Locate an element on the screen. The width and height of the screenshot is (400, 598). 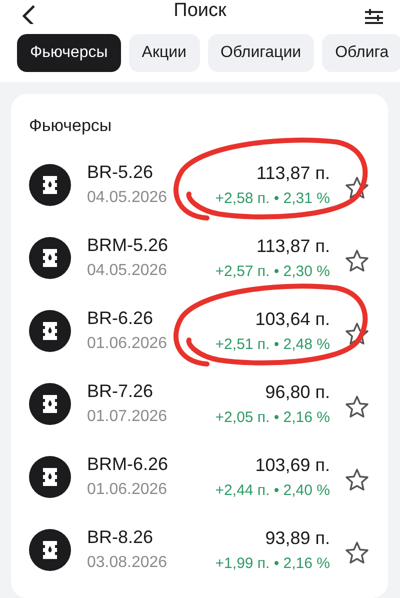
price: 93,89 п. is located at coordinates (297, 538).